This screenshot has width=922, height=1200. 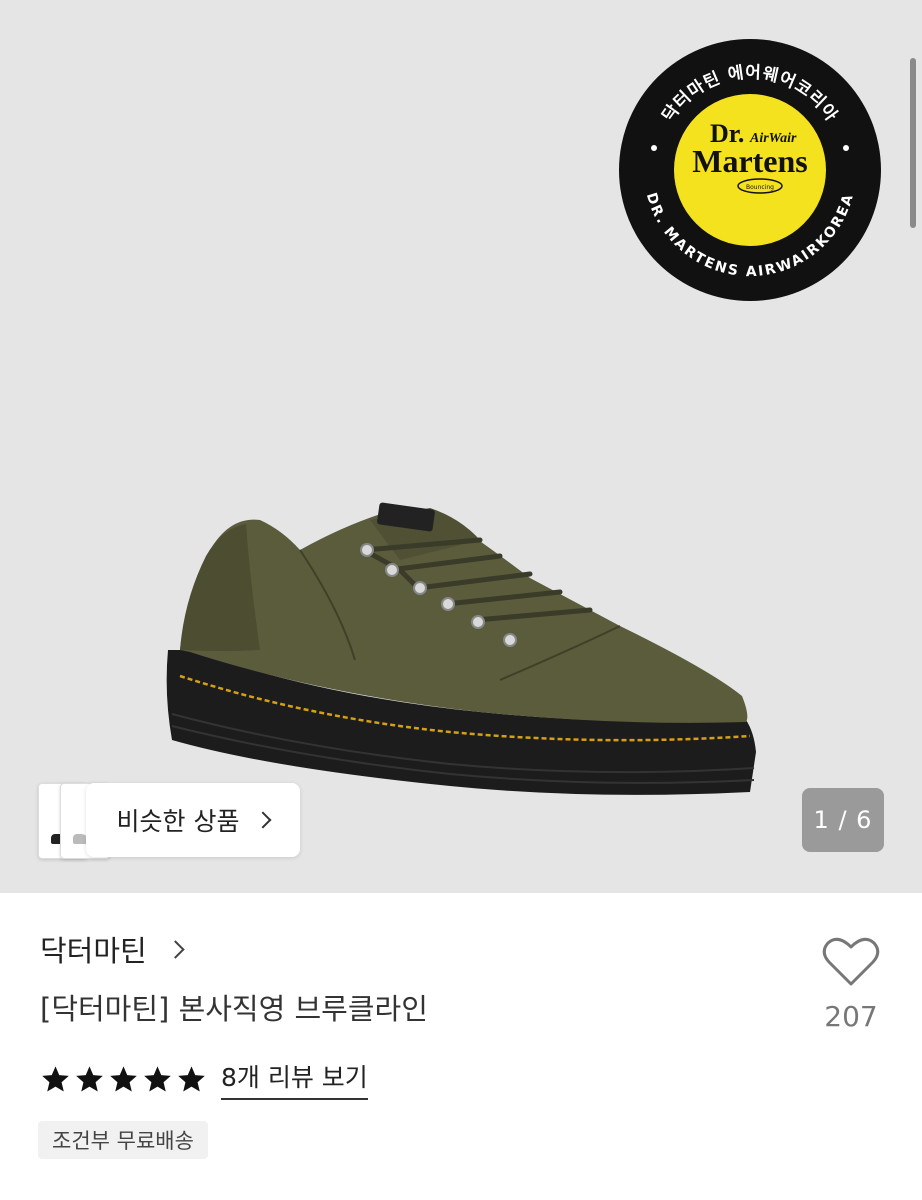 What do you see at coordinates (843, 820) in the screenshot?
I see `image-counter: 1 / 6` at bounding box center [843, 820].